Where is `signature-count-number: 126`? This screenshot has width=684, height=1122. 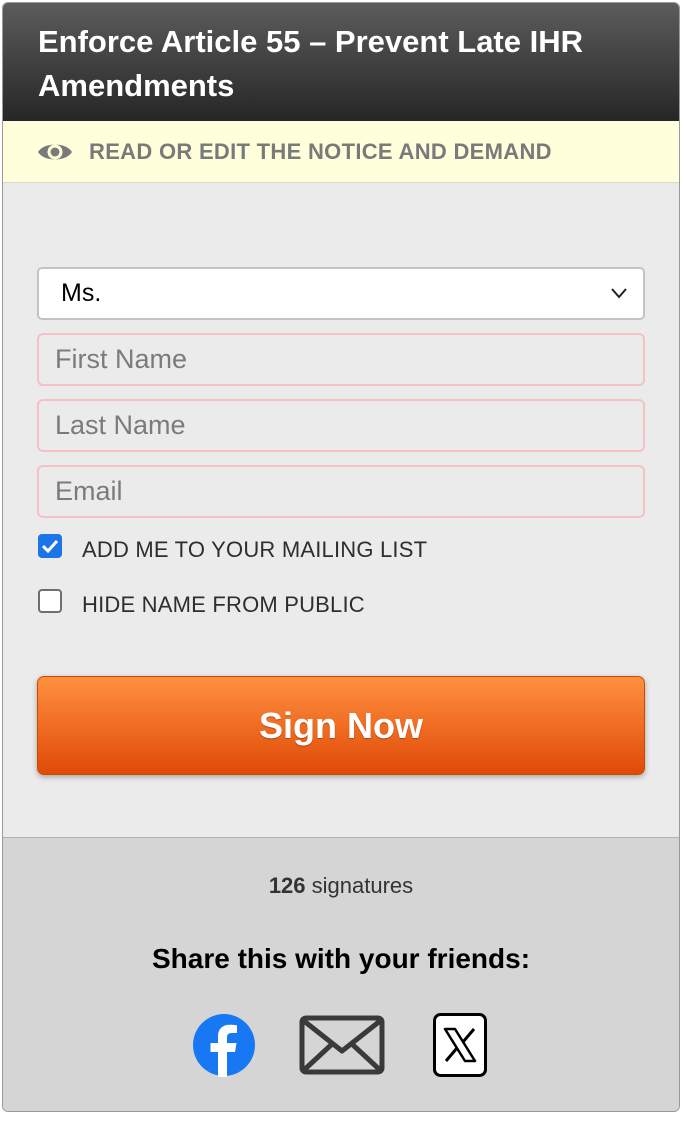
signature-count-number: 126 is located at coordinates (287, 885).